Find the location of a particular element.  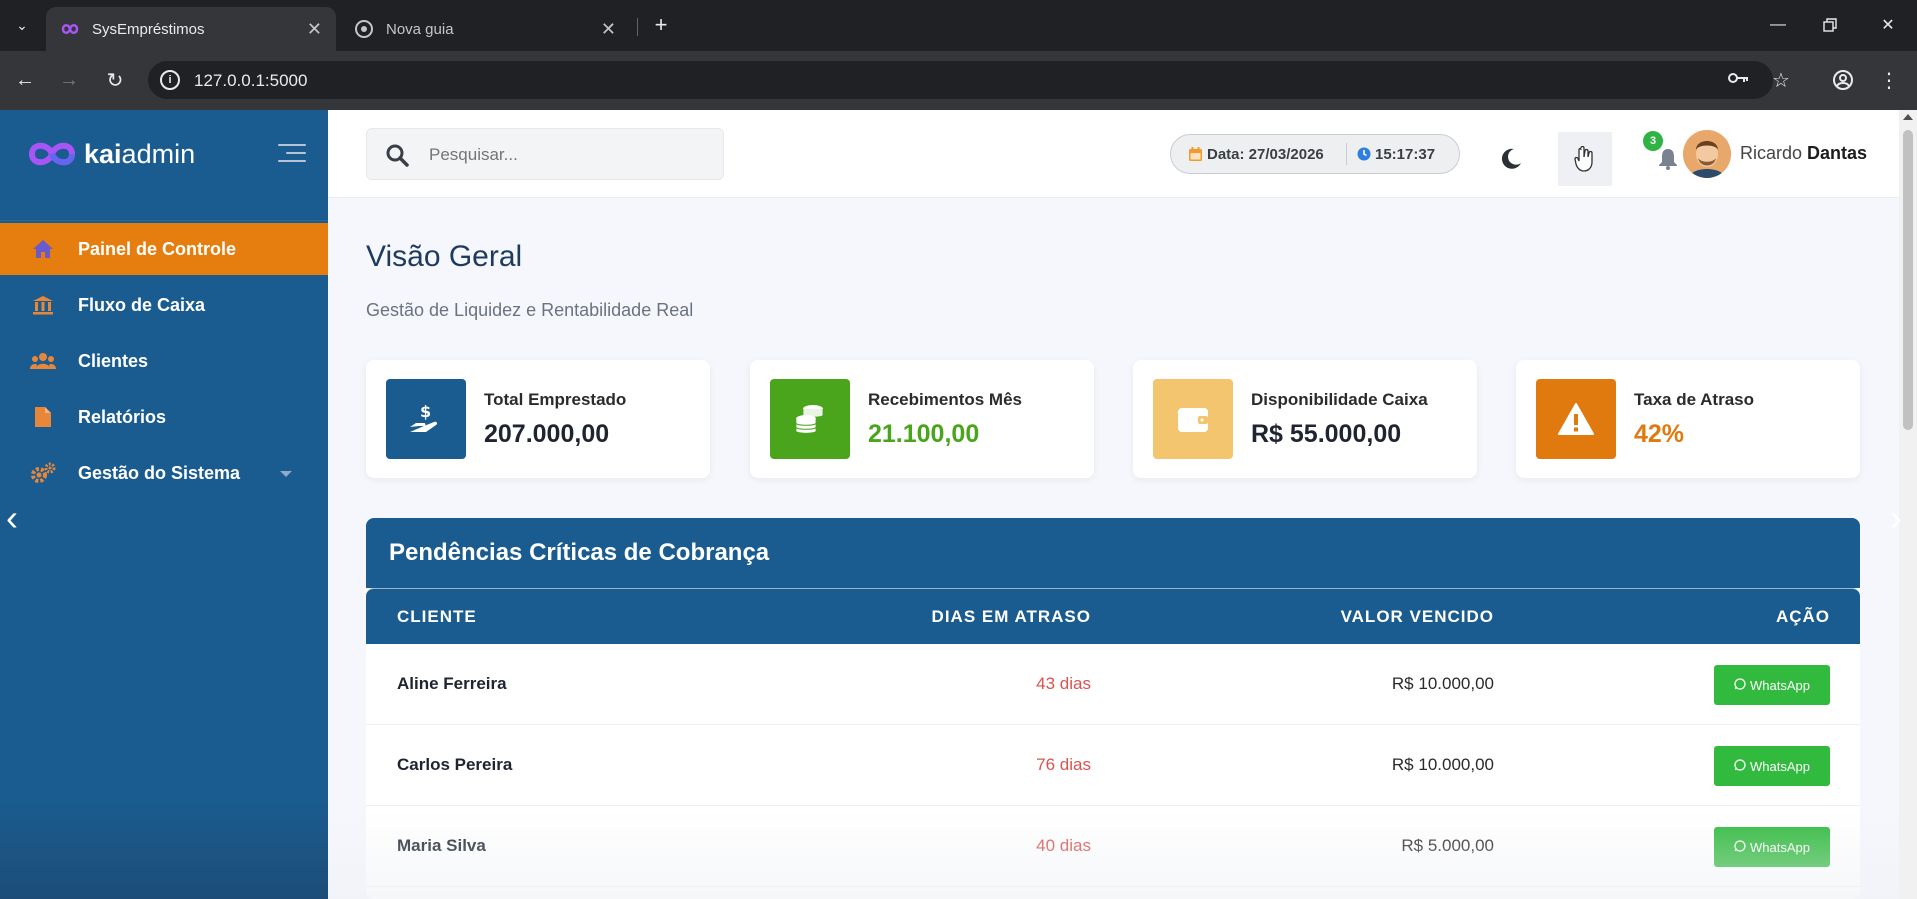

url-text: 127.0.0.1:5000 is located at coordinates (251, 80).